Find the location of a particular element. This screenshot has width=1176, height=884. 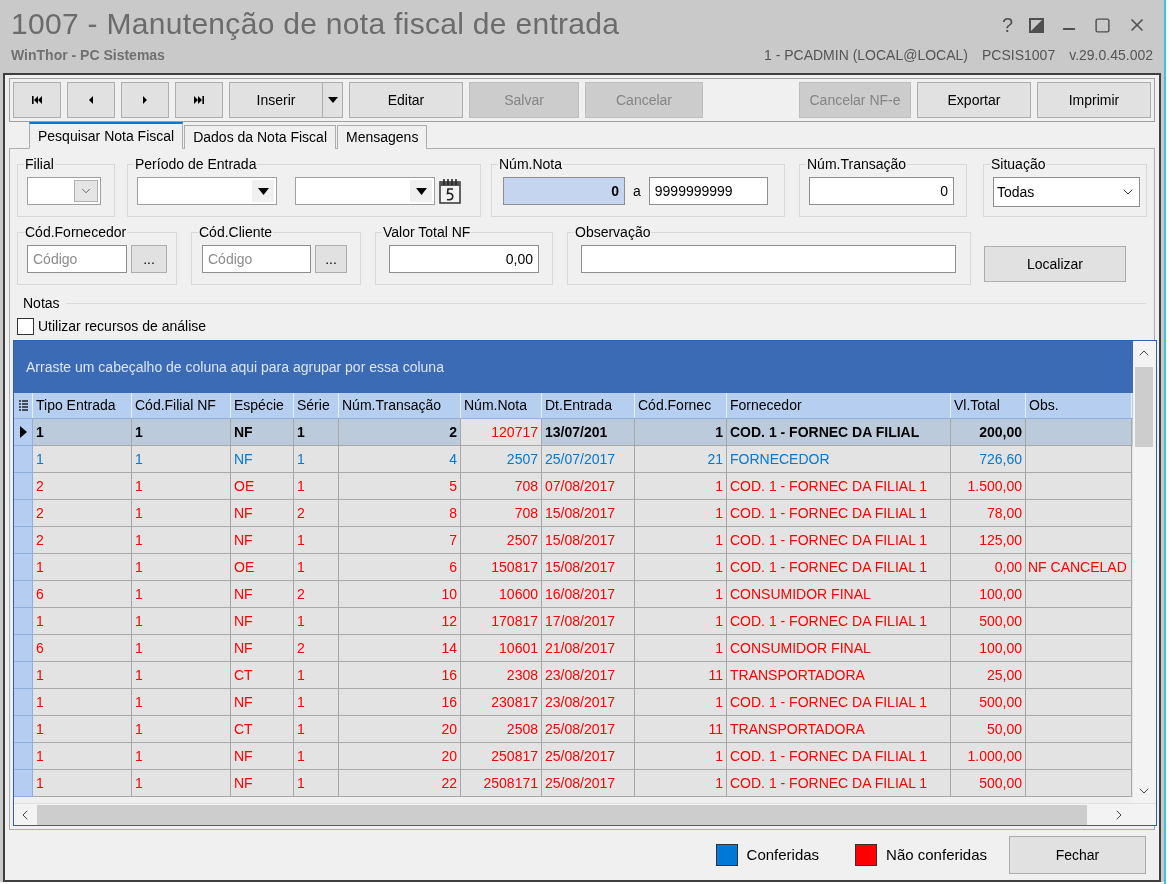

field-label: Cód.Fornecedor is located at coordinates (76, 232).